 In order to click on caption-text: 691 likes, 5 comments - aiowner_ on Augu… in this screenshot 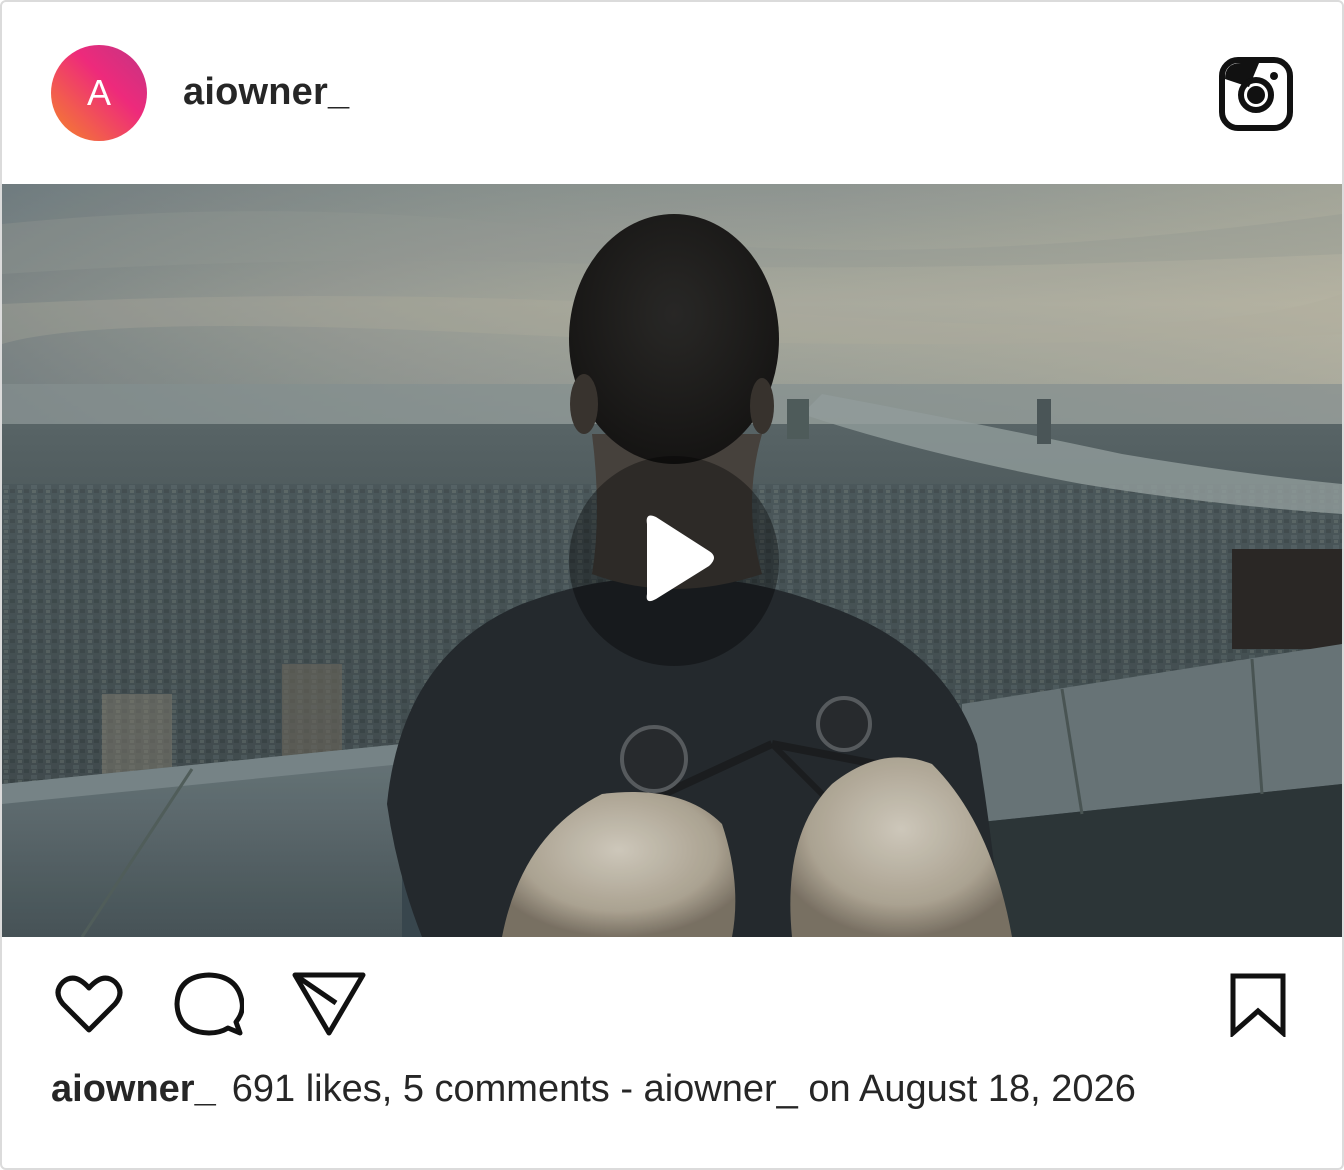, I will do `click(683, 1089)`.